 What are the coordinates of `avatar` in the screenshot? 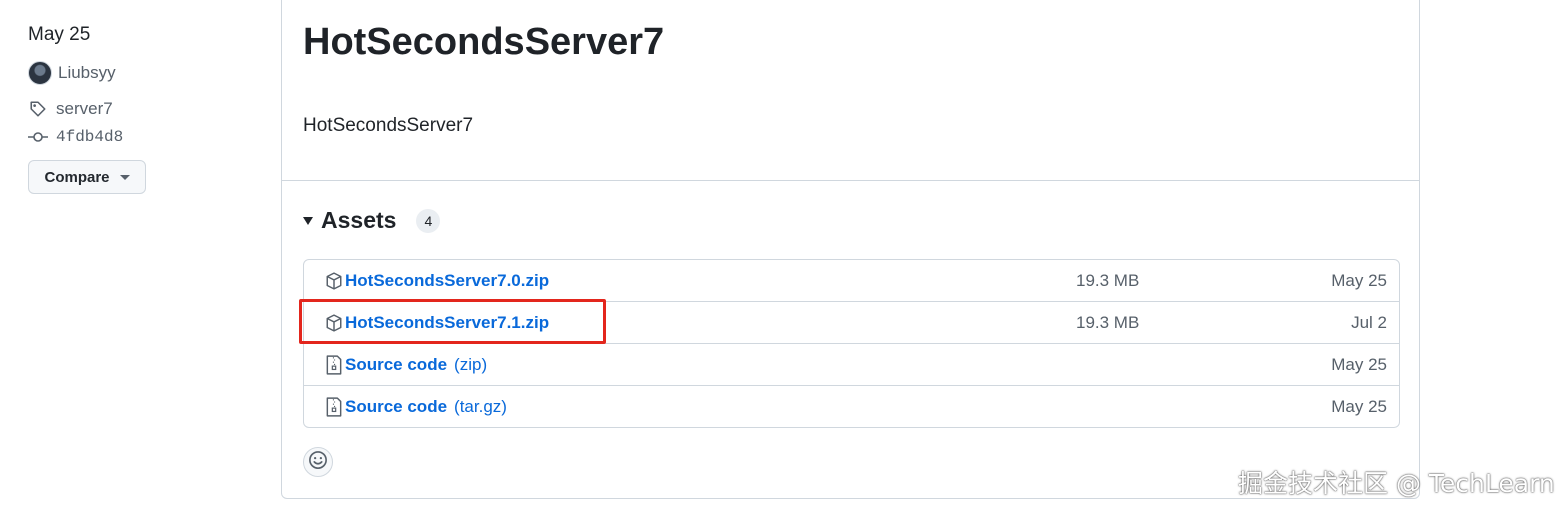 It's located at (40, 73).